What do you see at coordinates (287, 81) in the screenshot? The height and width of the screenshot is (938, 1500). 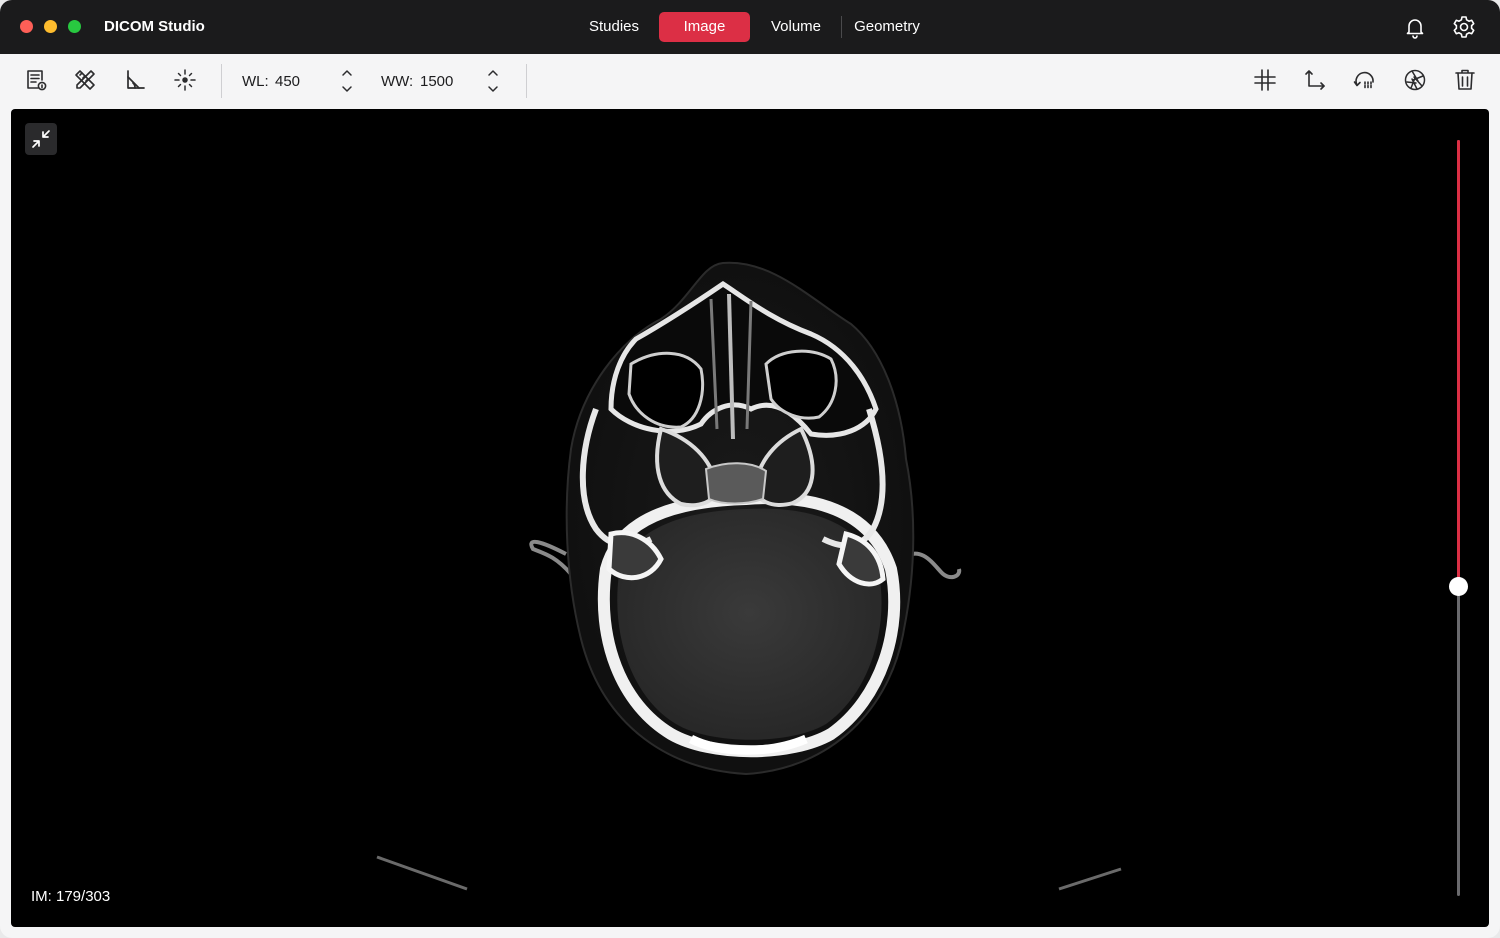 I see `wl-value: 450` at bounding box center [287, 81].